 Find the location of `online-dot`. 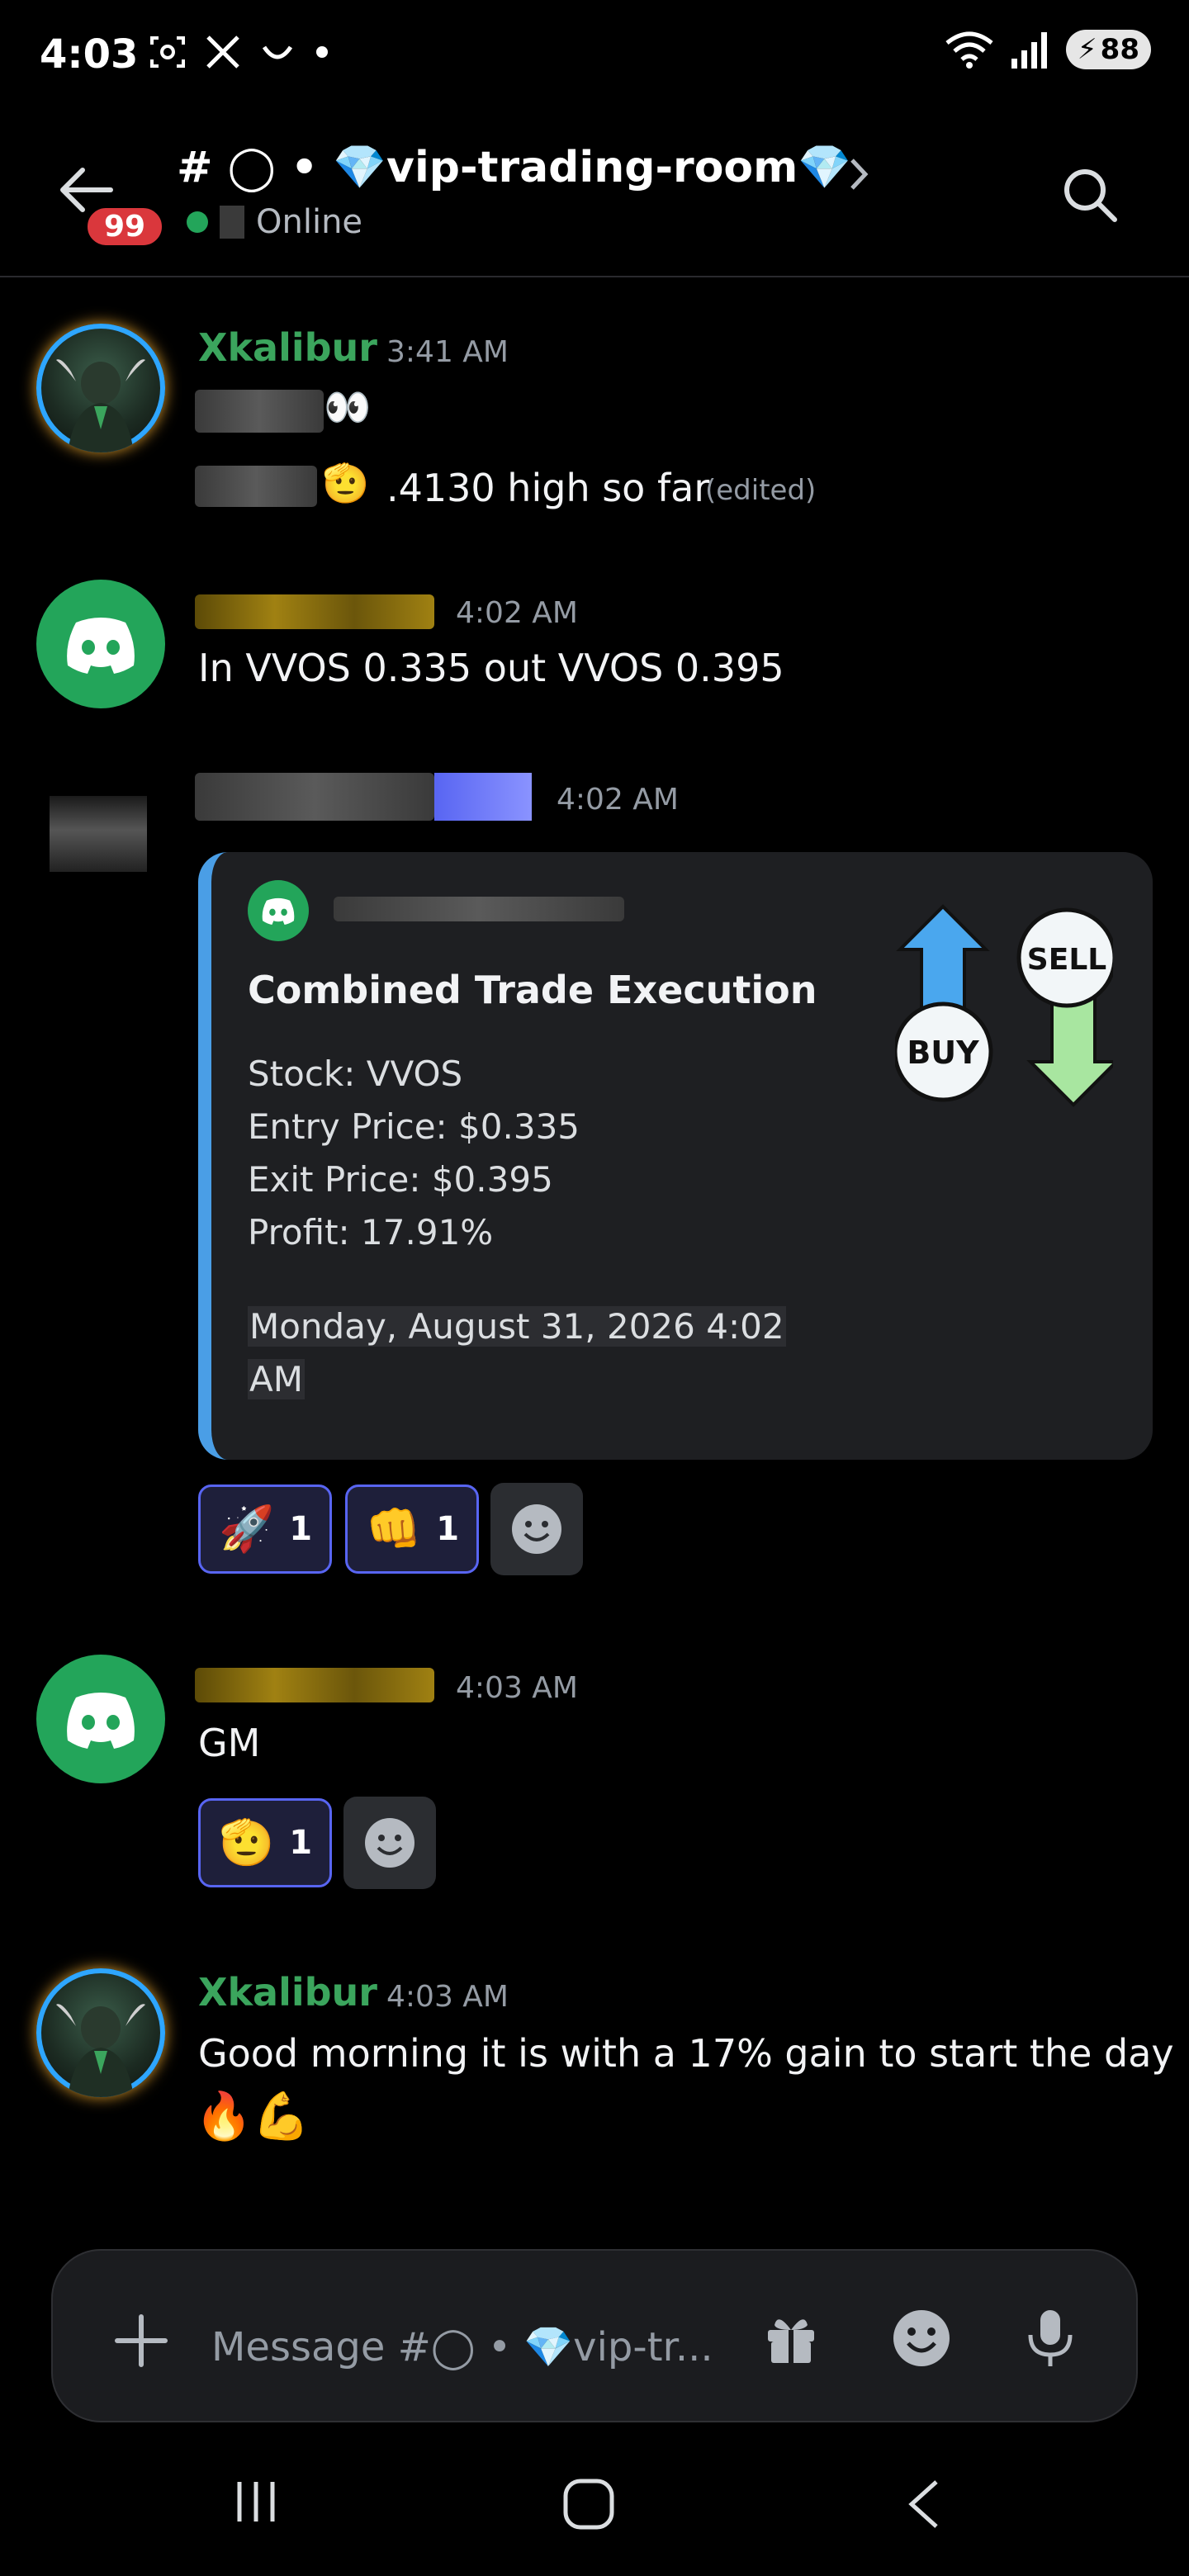

online-dot is located at coordinates (197, 222).